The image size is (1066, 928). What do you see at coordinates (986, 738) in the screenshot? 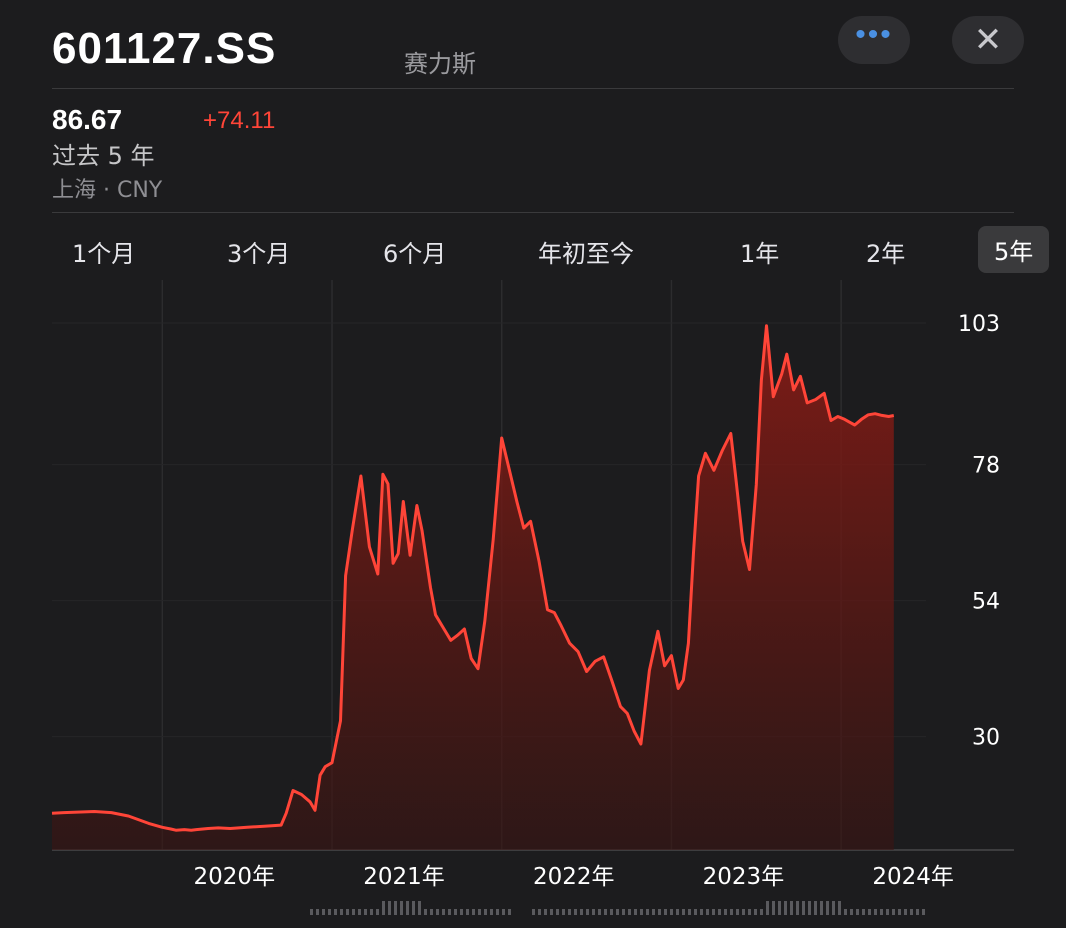
I see `y-tick-label: 30` at bounding box center [986, 738].